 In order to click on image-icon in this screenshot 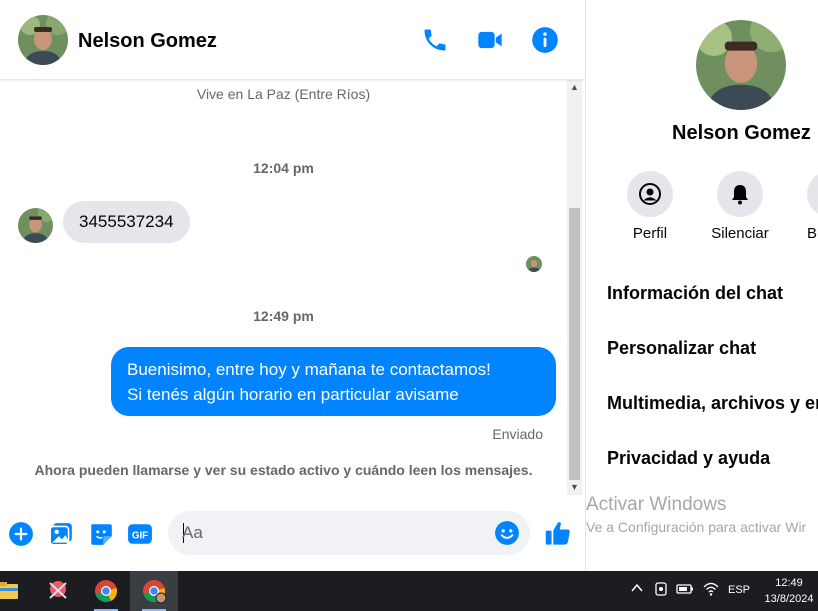, I will do `click(61, 534)`.